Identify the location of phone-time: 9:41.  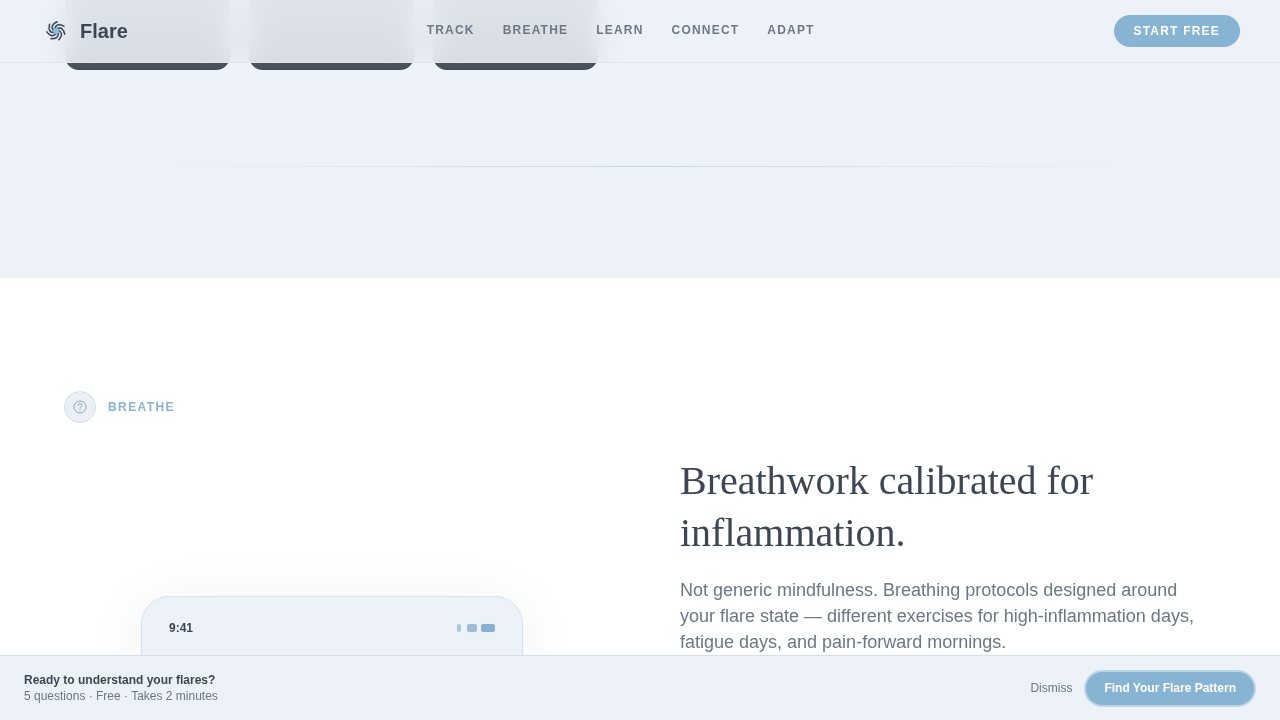
(181, 628).